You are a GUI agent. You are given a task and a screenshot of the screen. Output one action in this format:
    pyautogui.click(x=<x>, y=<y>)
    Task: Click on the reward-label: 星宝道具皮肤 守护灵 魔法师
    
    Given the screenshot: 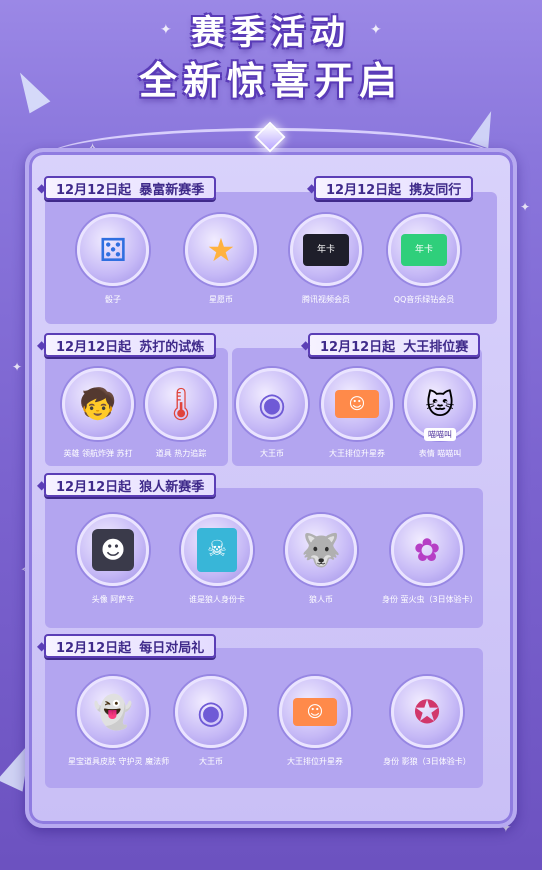 What is the action you would take?
    pyautogui.click(x=119, y=761)
    